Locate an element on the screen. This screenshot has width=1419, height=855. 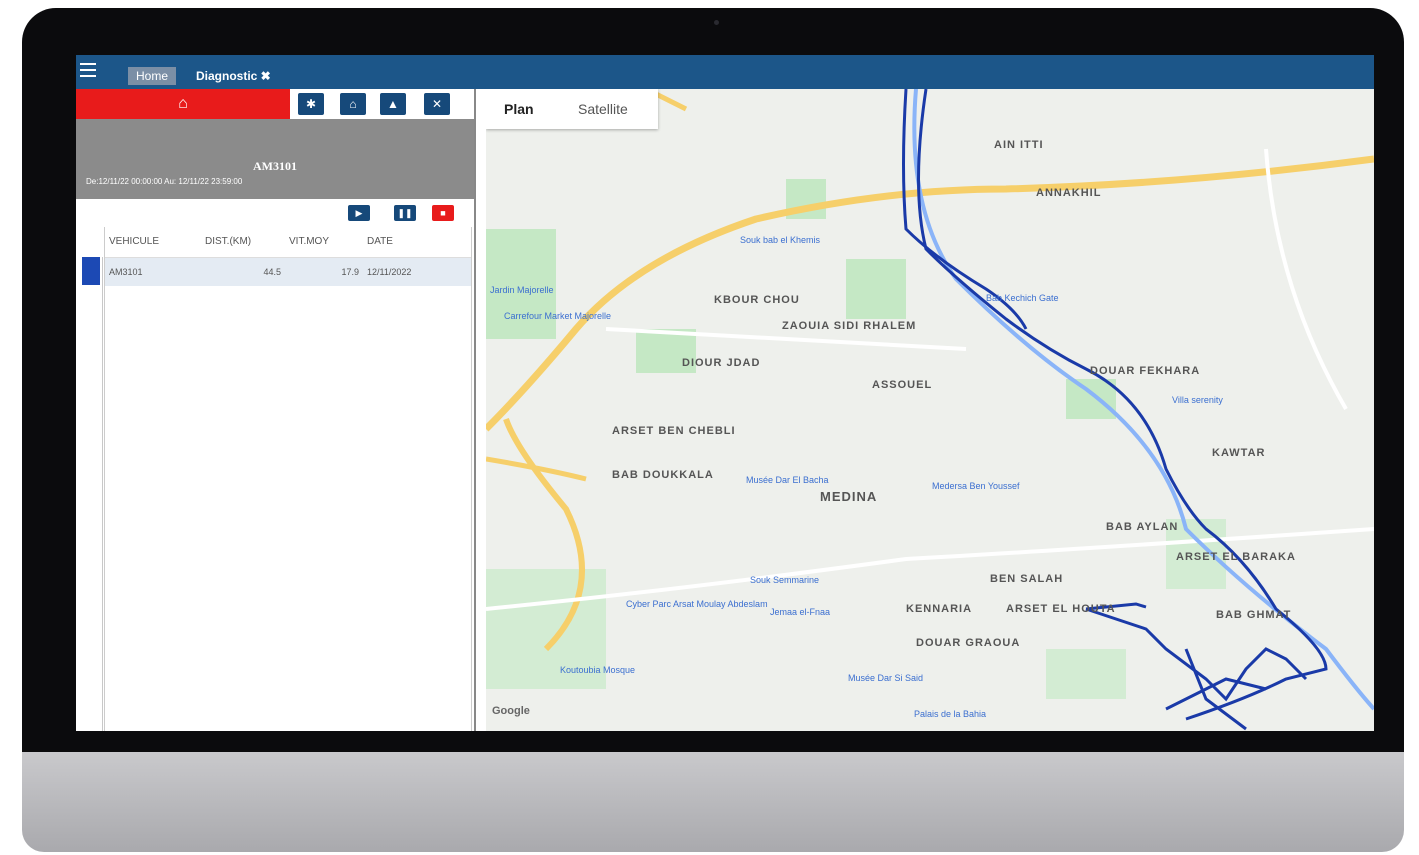
map-label: DIOUR JDAD is located at coordinates (721, 363).